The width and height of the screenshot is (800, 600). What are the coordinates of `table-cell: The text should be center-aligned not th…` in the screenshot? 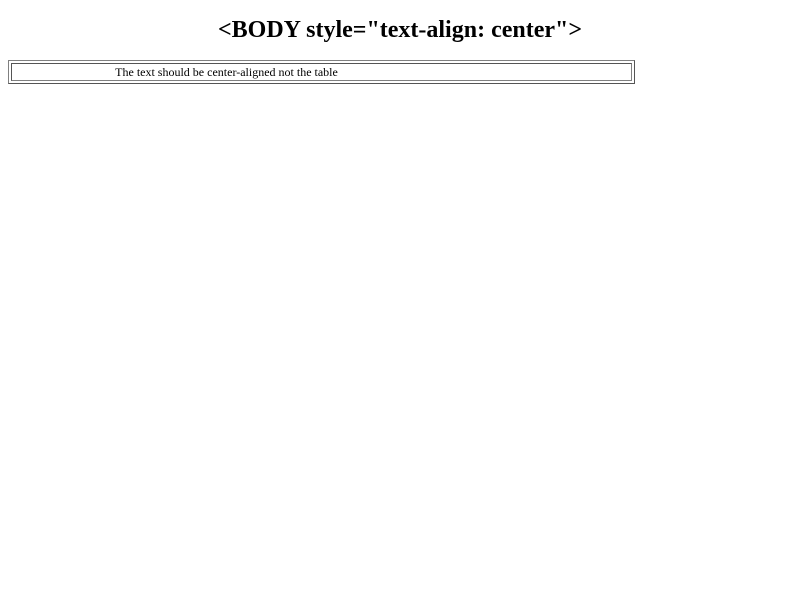 It's located at (321, 72).